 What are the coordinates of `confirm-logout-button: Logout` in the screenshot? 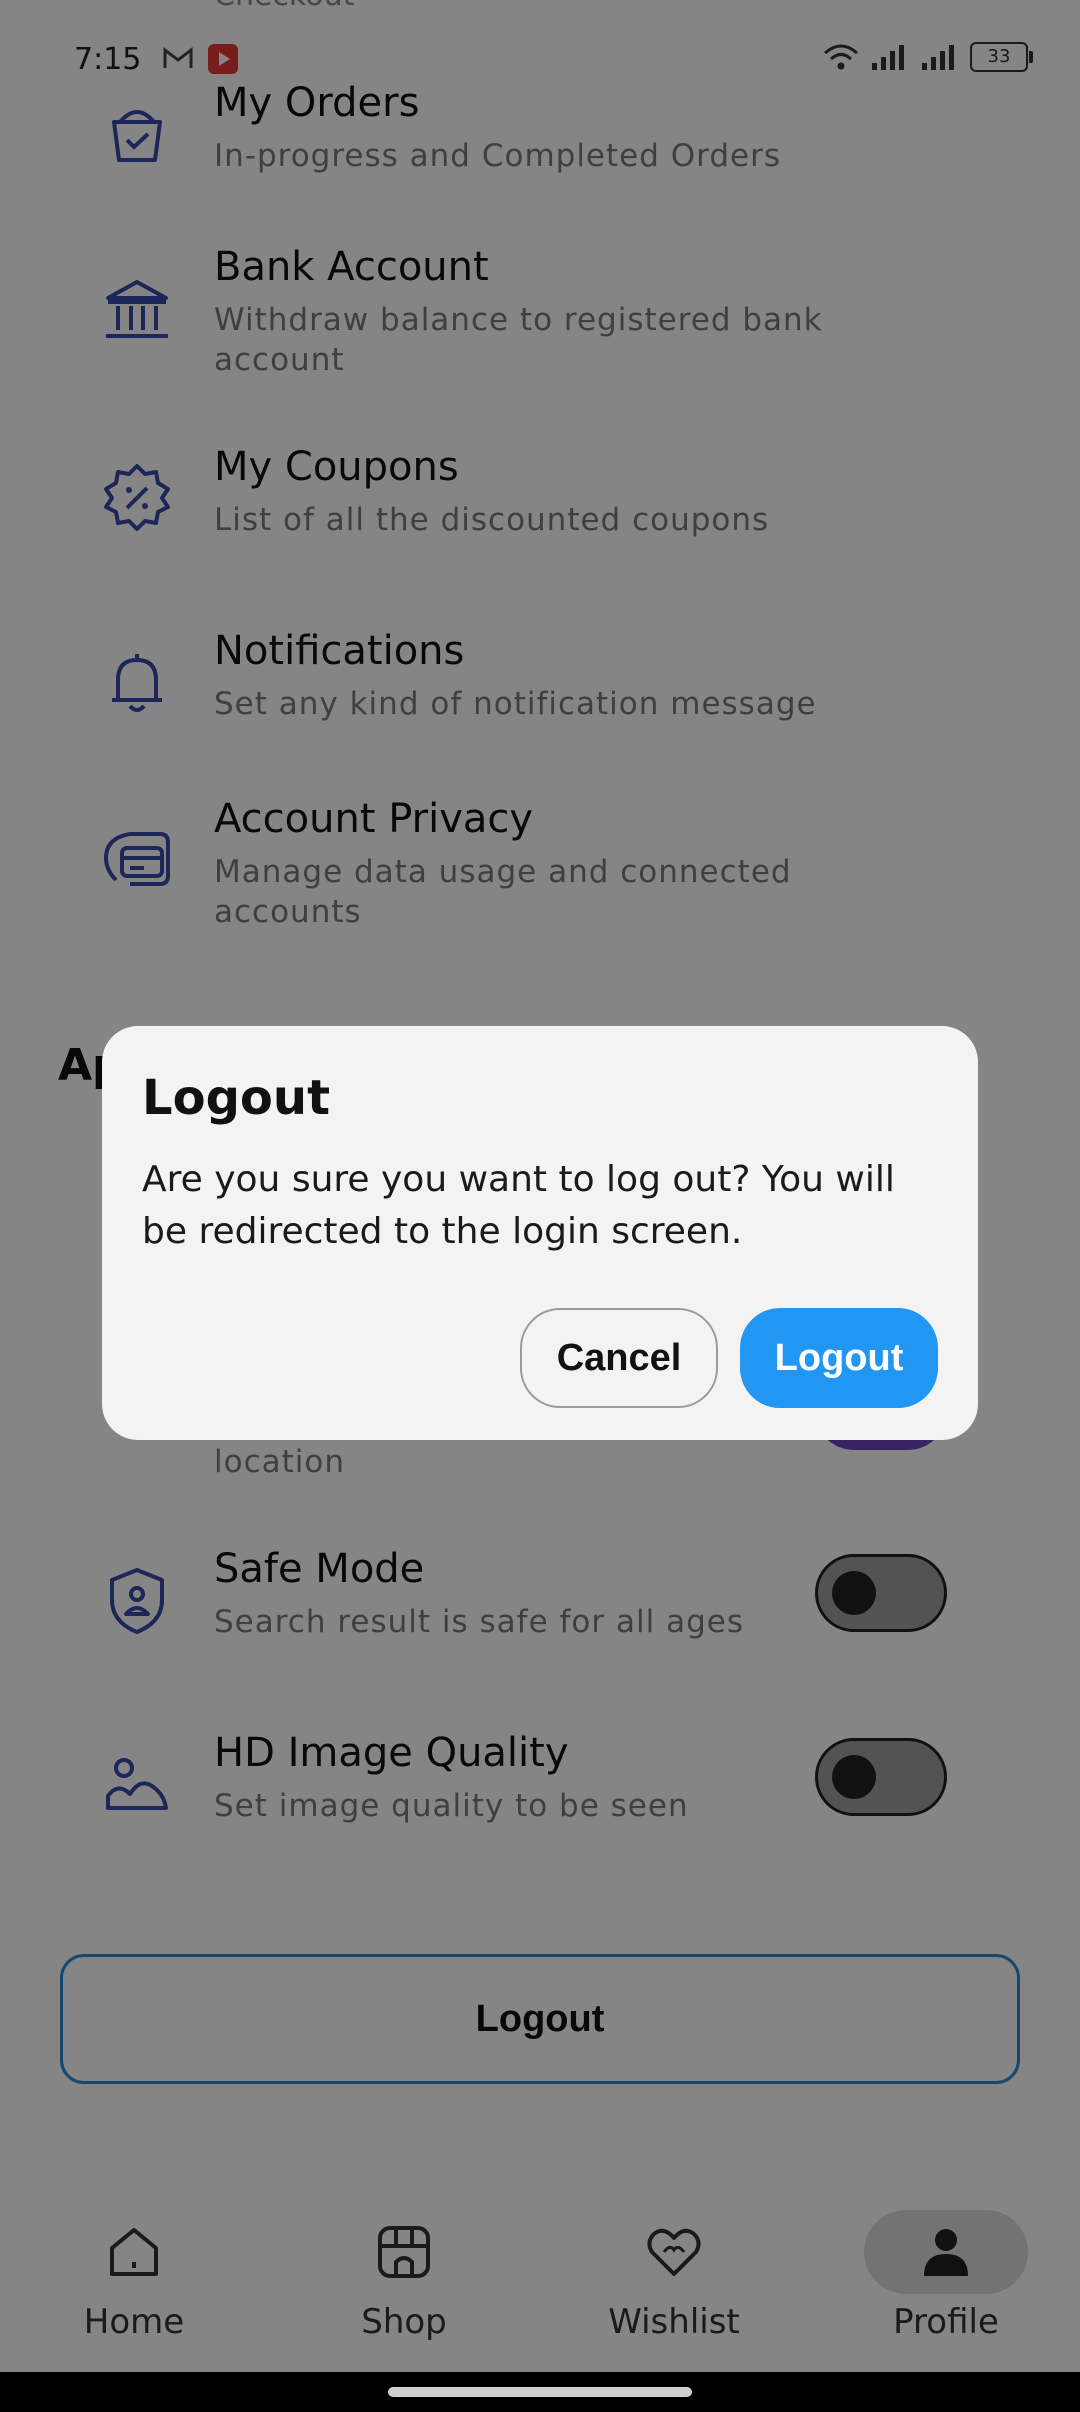 It's located at (839, 1358).